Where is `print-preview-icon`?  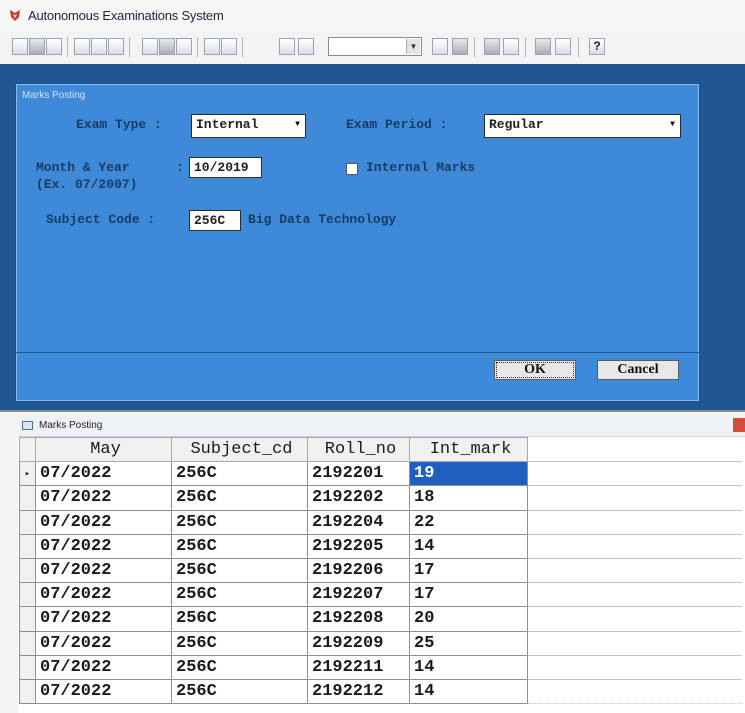 print-preview-icon is located at coordinates (99, 46).